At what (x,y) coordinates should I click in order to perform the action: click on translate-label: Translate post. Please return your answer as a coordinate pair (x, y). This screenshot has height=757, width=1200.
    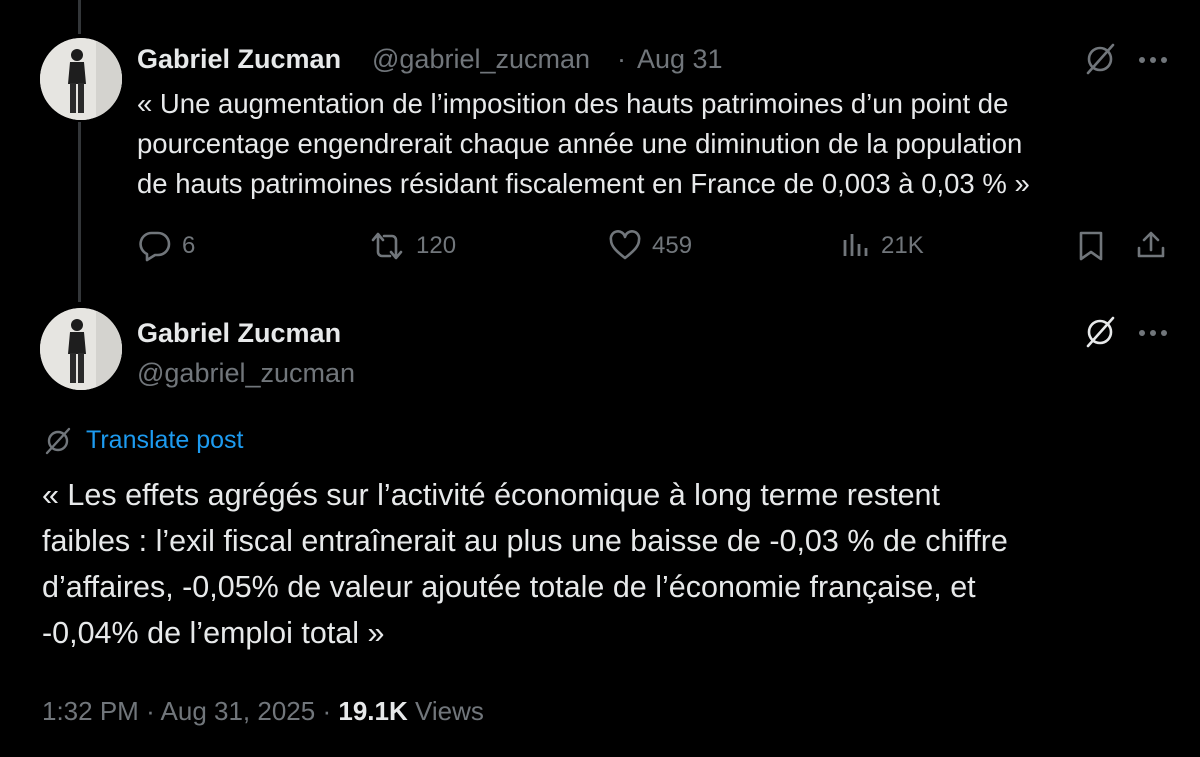
    Looking at the image, I should click on (164, 440).